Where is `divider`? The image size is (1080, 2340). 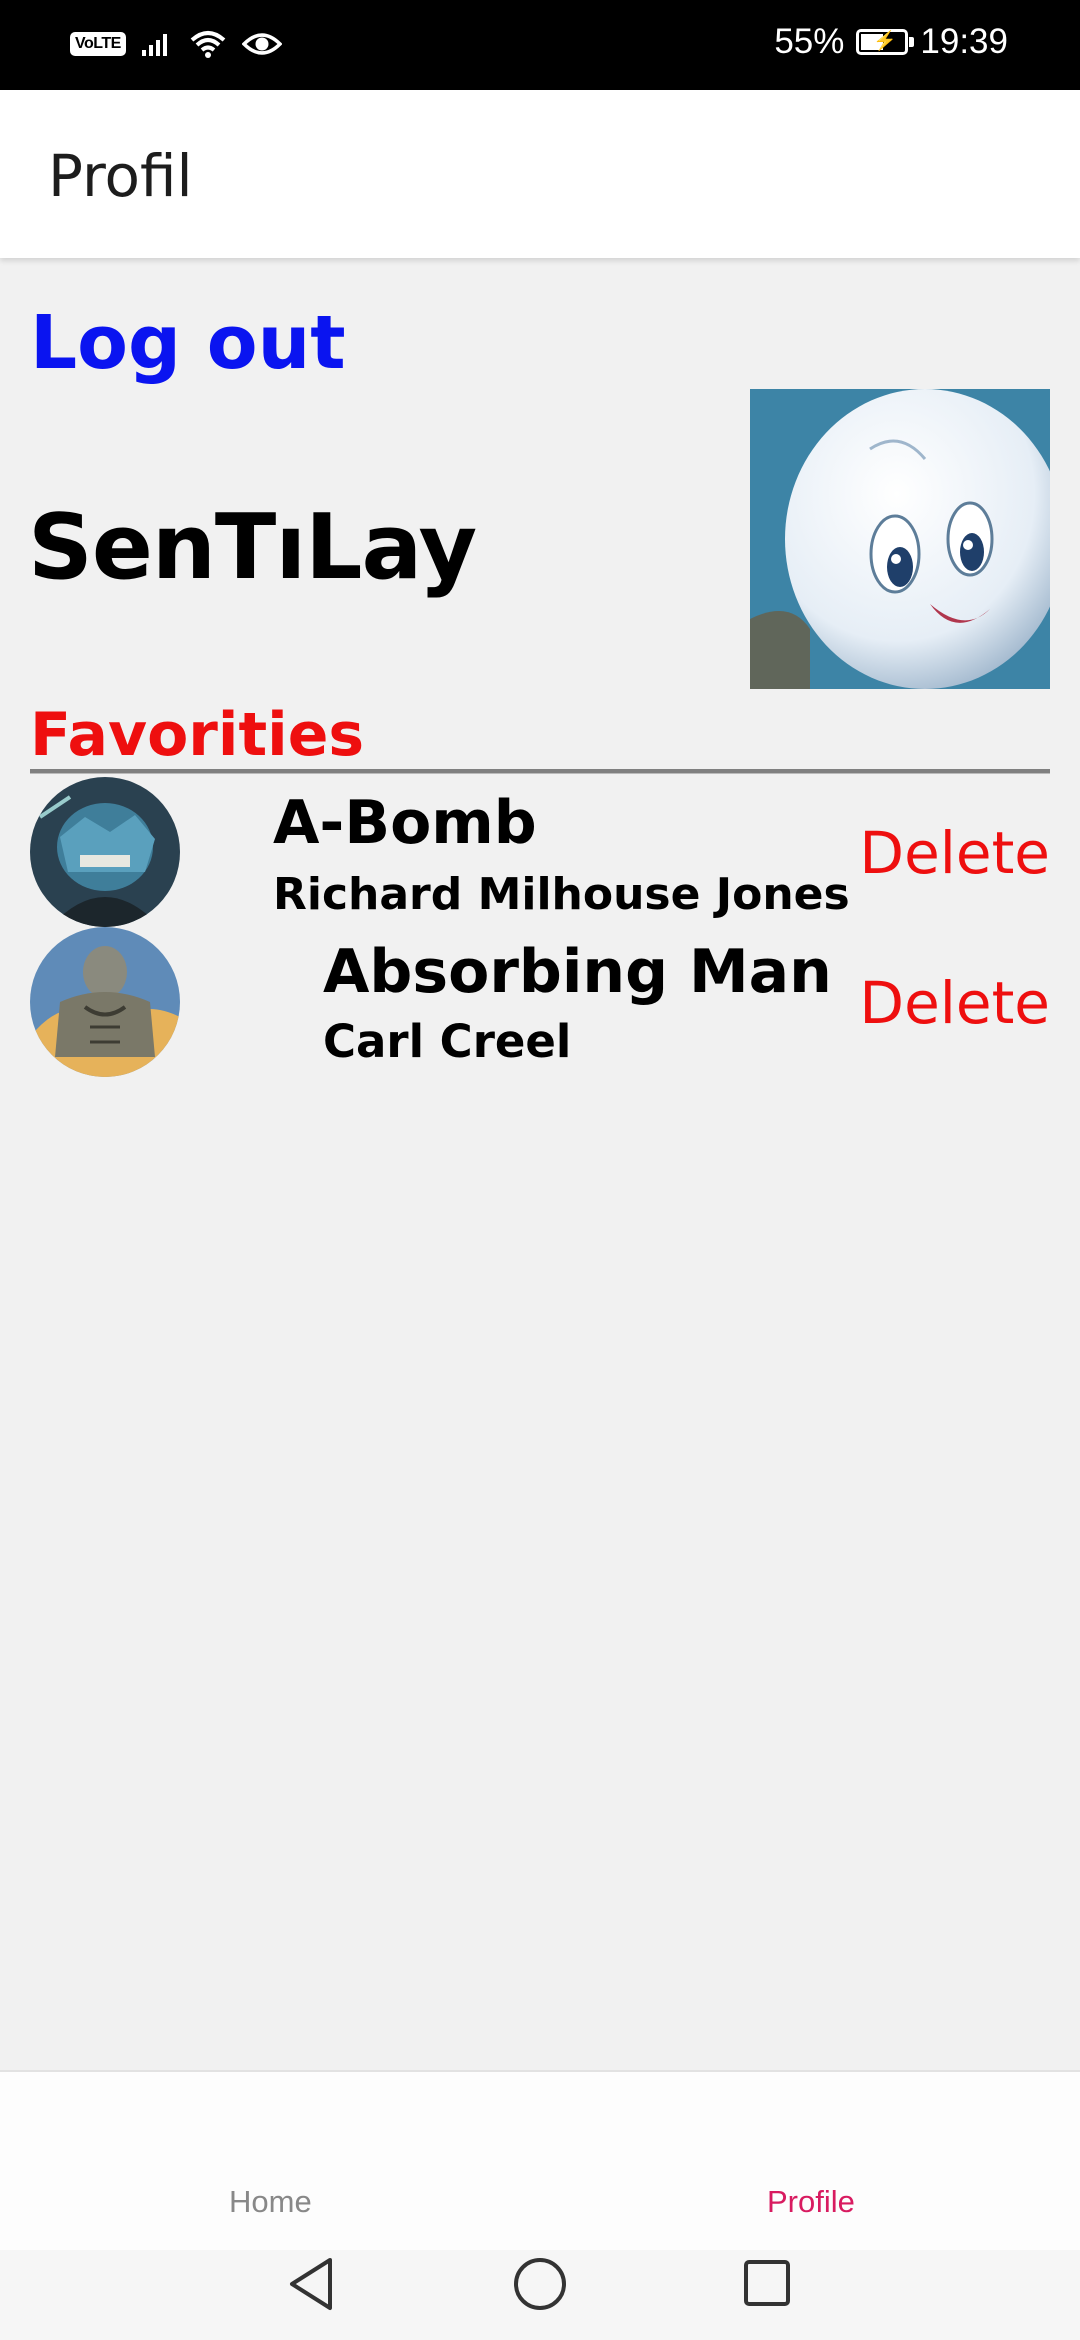
divider is located at coordinates (540, 771).